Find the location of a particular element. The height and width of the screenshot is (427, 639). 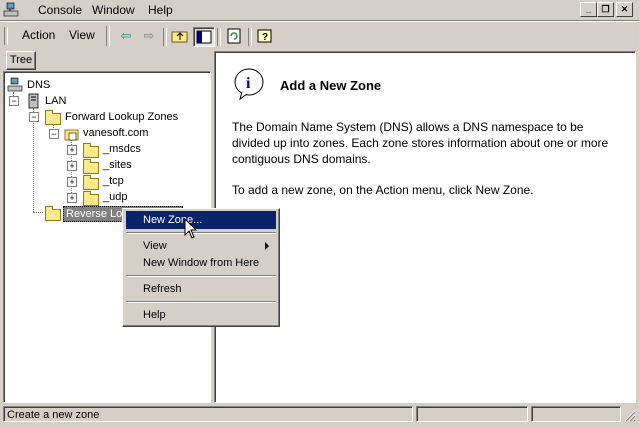

status-text: Create a new zone is located at coordinates (208, 414).